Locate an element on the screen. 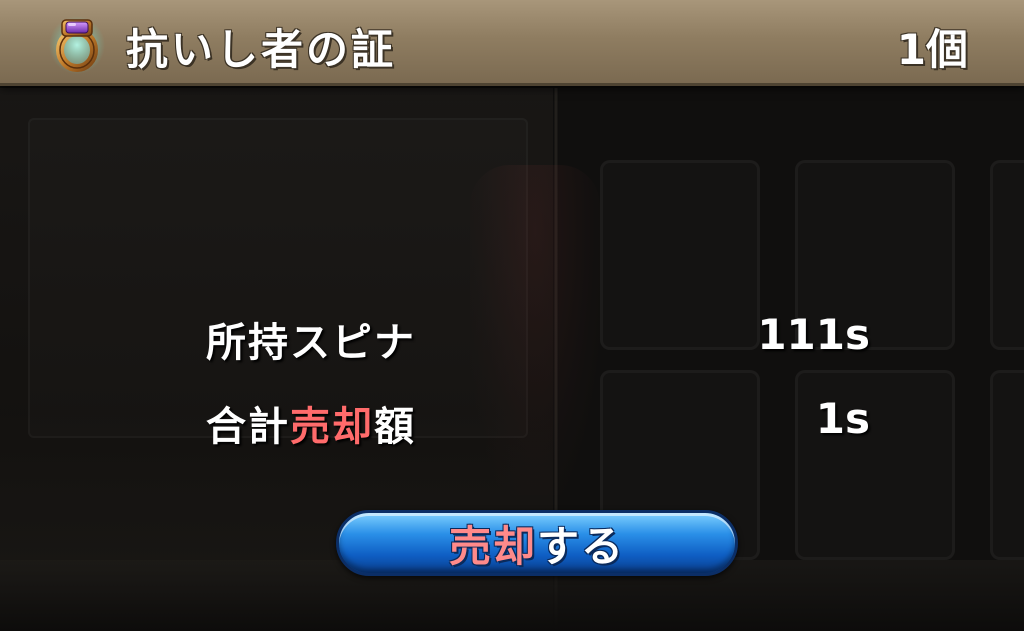 The image size is (1024, 631). item-count: 1個 is located at coordinates (932, 49).